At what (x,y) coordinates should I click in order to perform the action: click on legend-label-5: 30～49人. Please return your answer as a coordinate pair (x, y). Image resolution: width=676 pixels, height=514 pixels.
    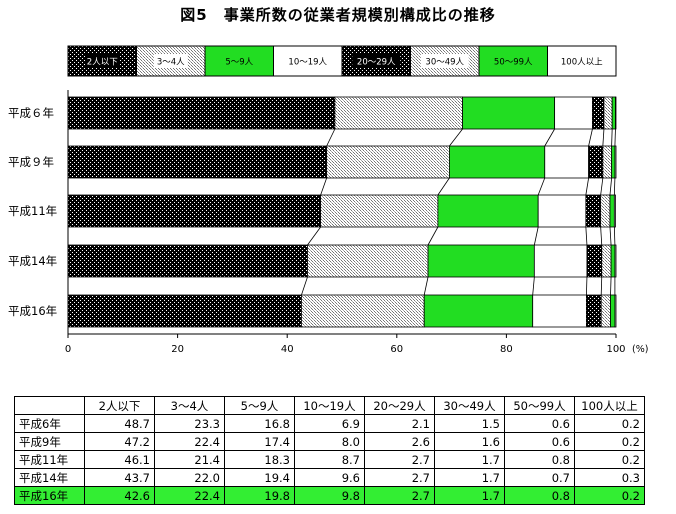
    Looking at the image, I should click on (444, 63).